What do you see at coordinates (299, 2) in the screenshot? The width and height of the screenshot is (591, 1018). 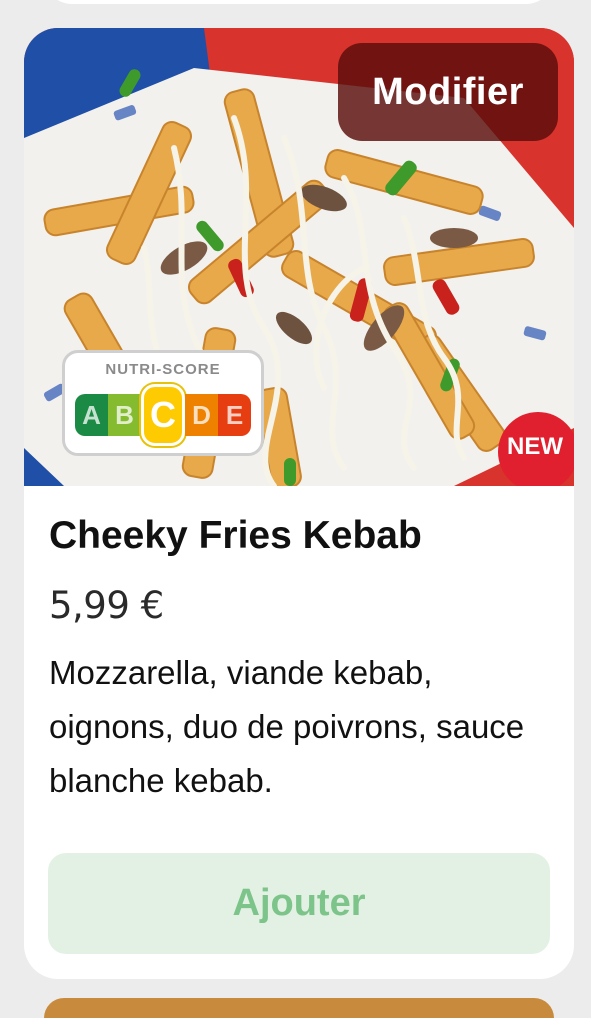 I see `previous-card-edge` at bounding box center [299, 2].